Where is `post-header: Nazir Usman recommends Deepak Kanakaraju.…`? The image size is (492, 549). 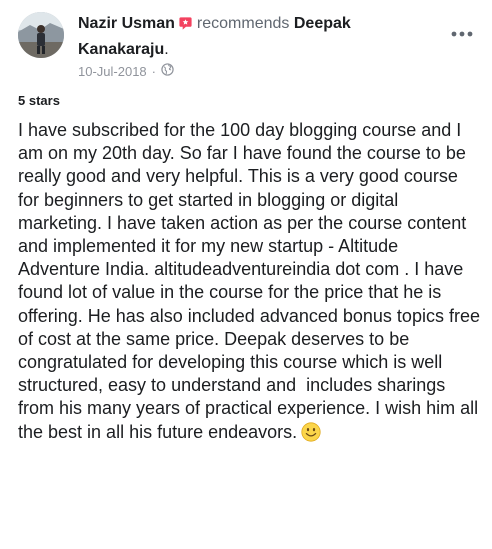 post-header: Nazir Usman recommends Deepak Kanakaraju.… is located at coordinates (248, 49).